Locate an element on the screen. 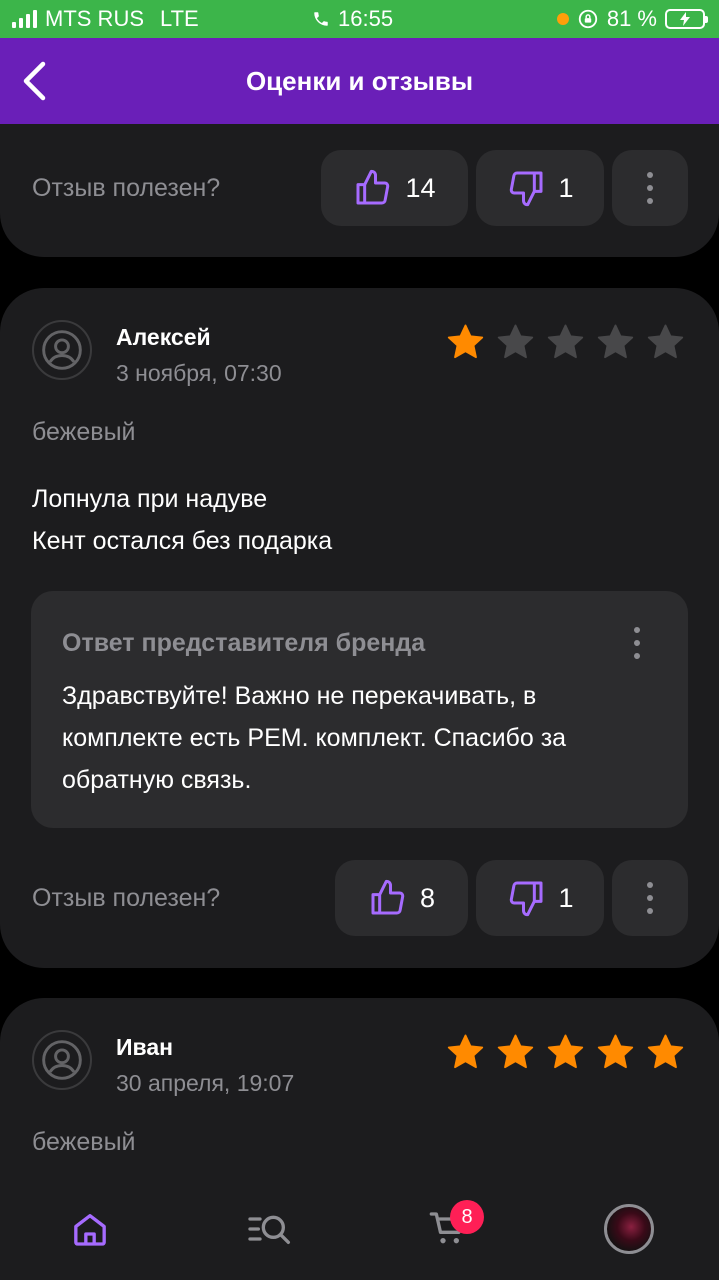  catalog-search-icon is located at coordinates (269, 1229).